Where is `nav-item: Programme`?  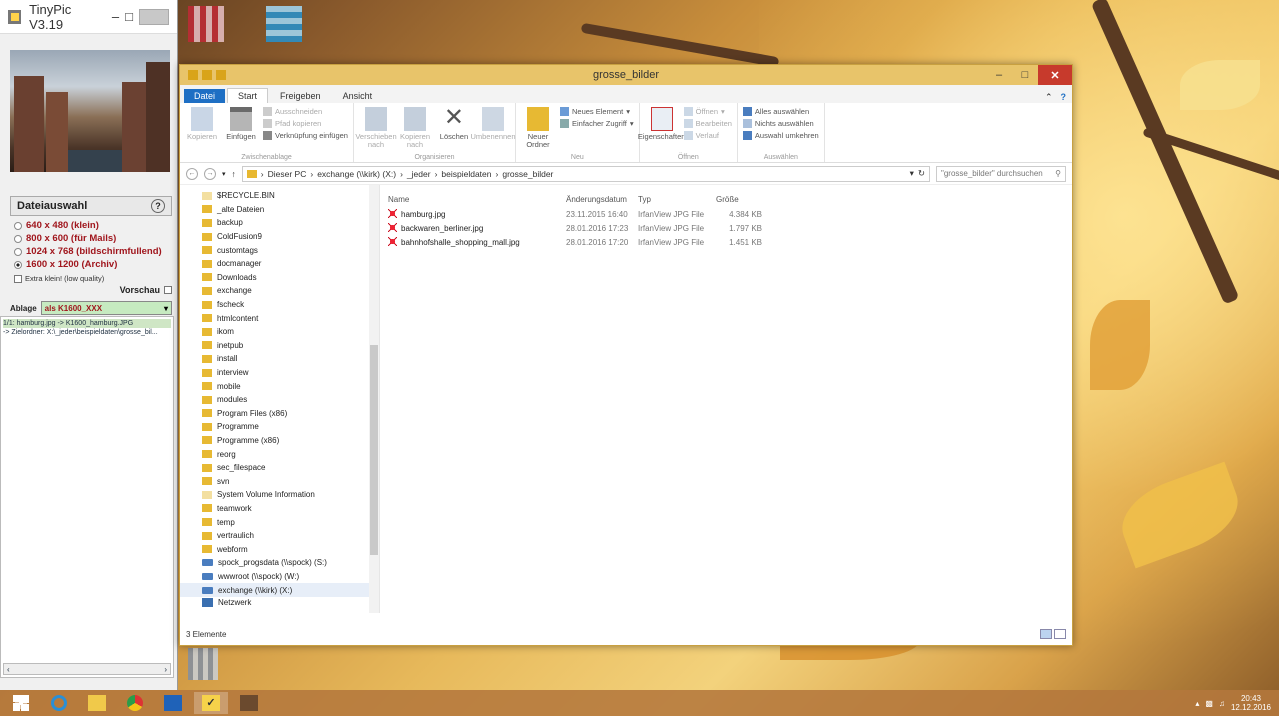 nav-item: Programme is located at coordinates (290, 427).